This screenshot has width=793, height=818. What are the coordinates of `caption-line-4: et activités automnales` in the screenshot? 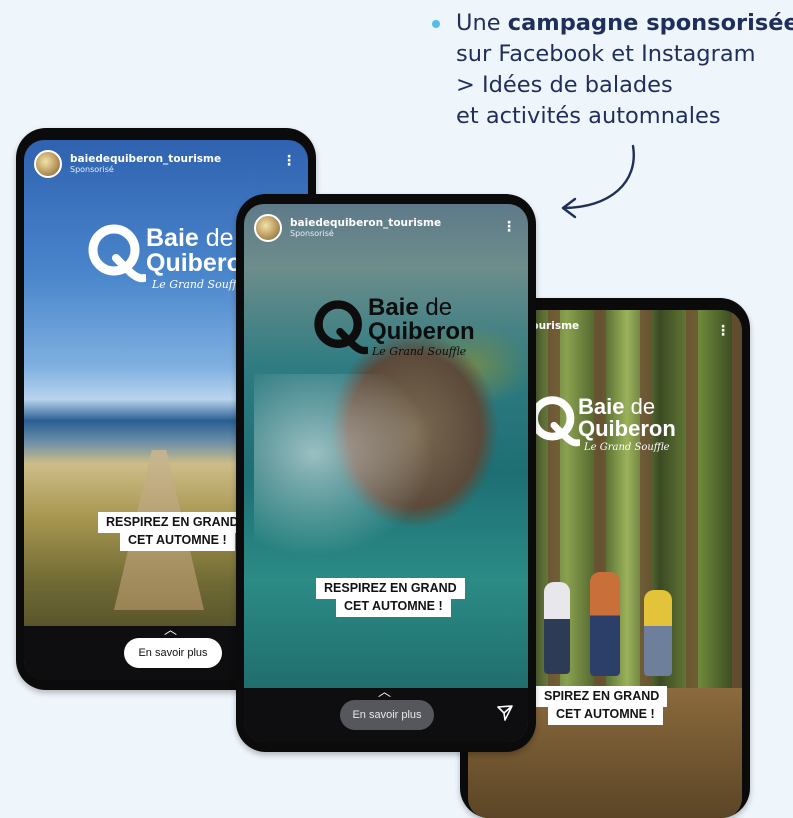 It's located at (588, 116).